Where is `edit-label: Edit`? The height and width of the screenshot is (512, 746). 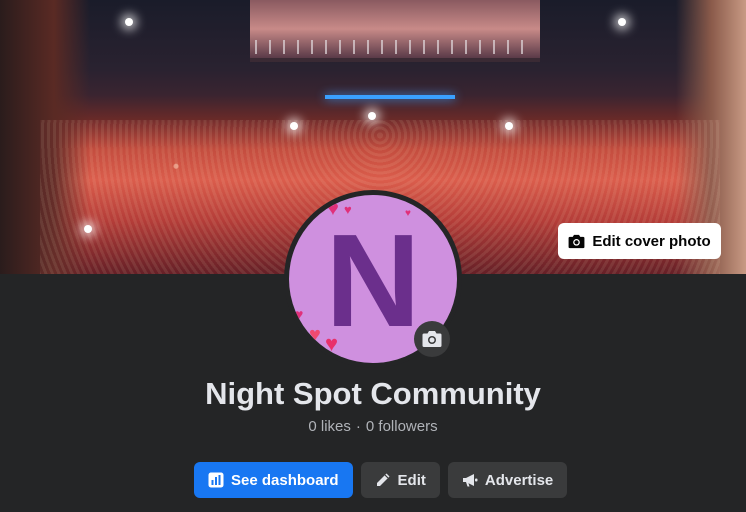 edit-label: Edit is located at coordinates (411, 480).